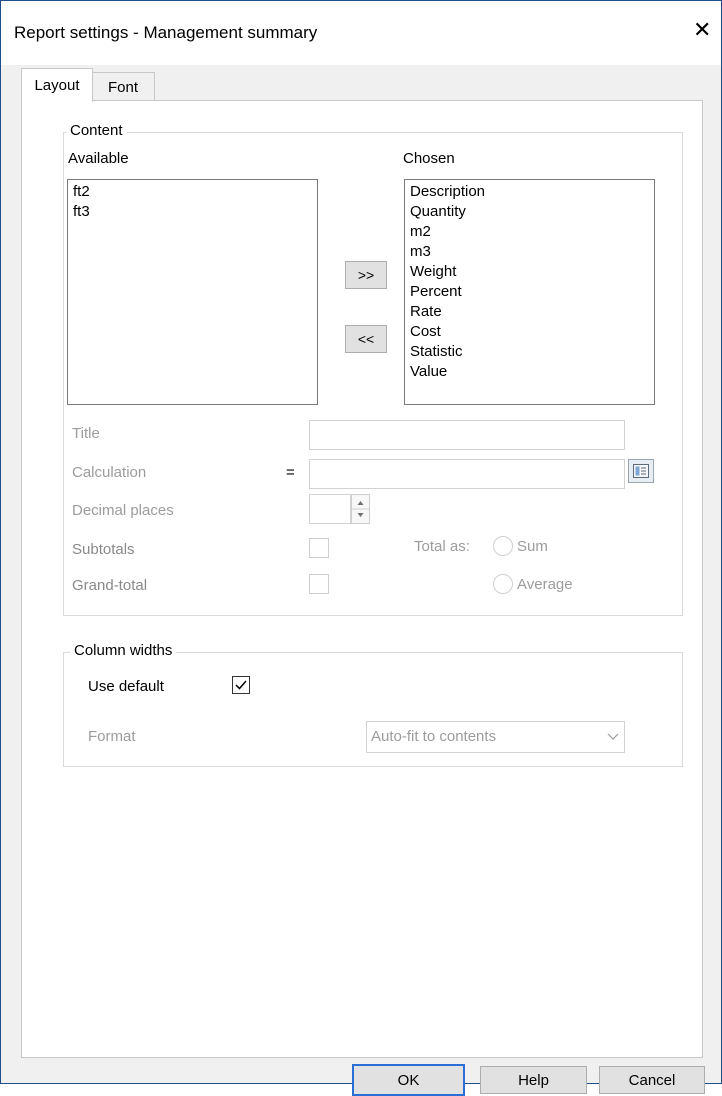  I want to click on decimal-places-label: Decimal places, so click(123, 510).